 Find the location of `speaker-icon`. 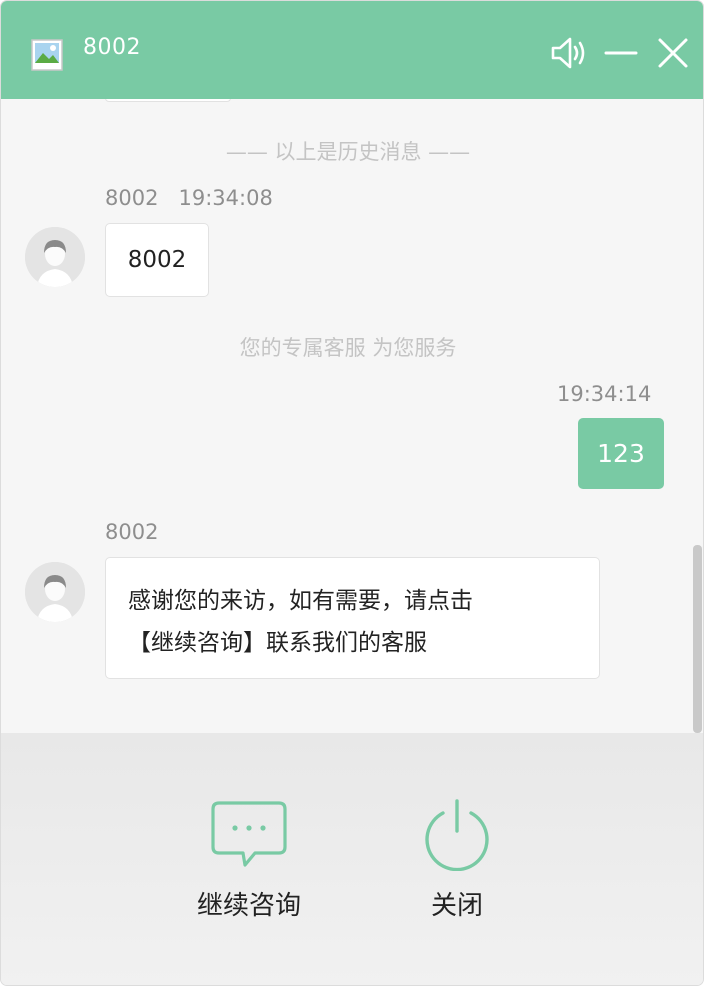

speaker-icon is located at coordinates (568, 53).